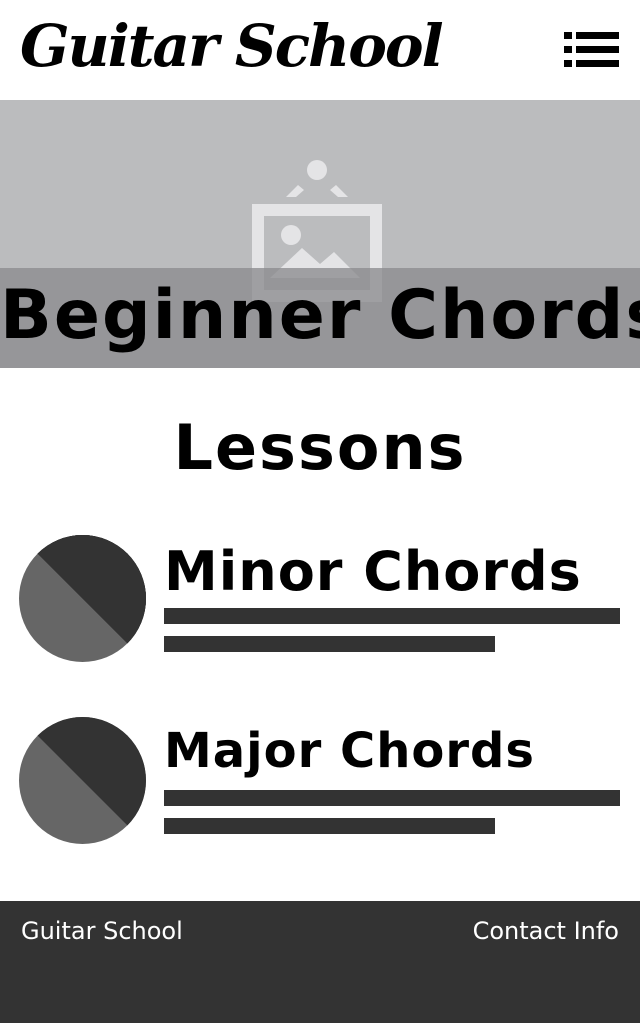 The image size is (640, 1023). What do you see at coordinates (320, 447) in the screenshot?
I see `lessons-heading: Lessons` at bounding box center [320, 447].